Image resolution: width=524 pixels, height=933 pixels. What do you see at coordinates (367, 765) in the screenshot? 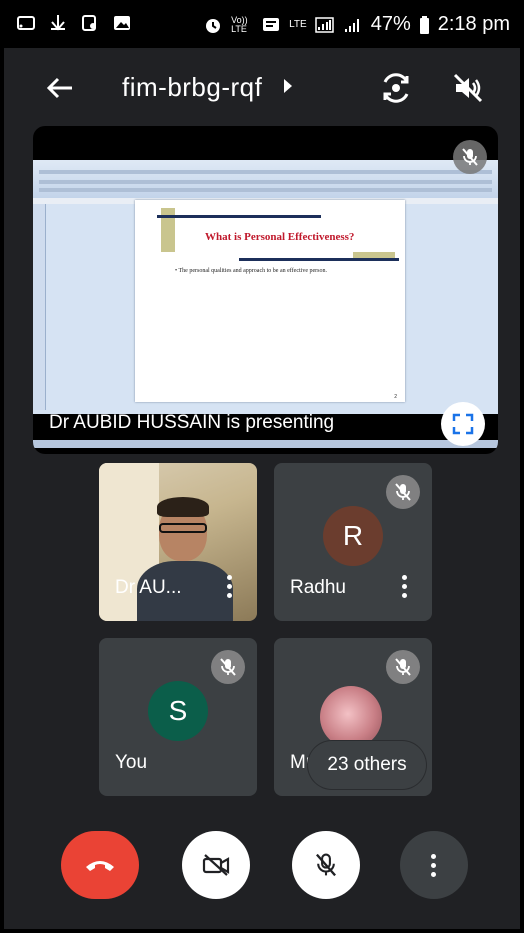
I see `others-count-pill: 23 others` at bounding box center [367, 765].